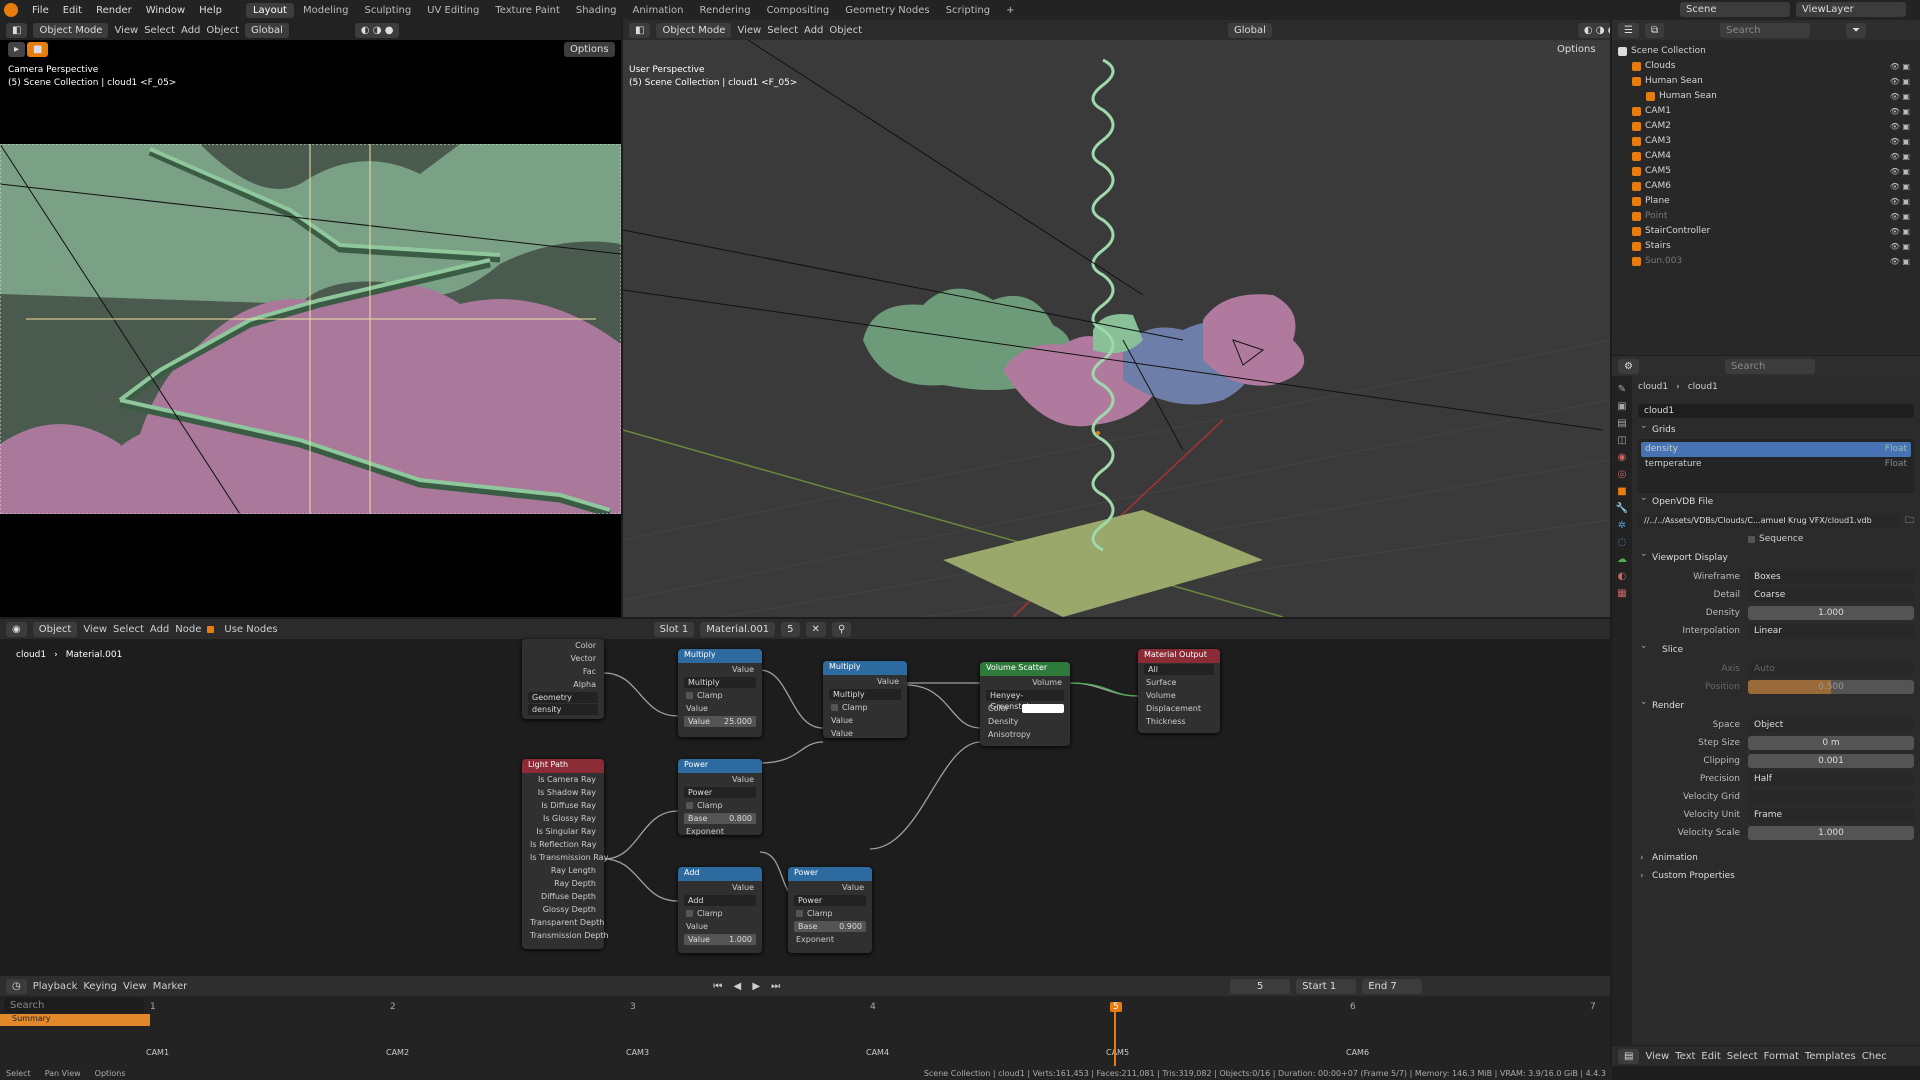  I want to click on outliner-item: Point 👁 ▣, so click(1766, 216).